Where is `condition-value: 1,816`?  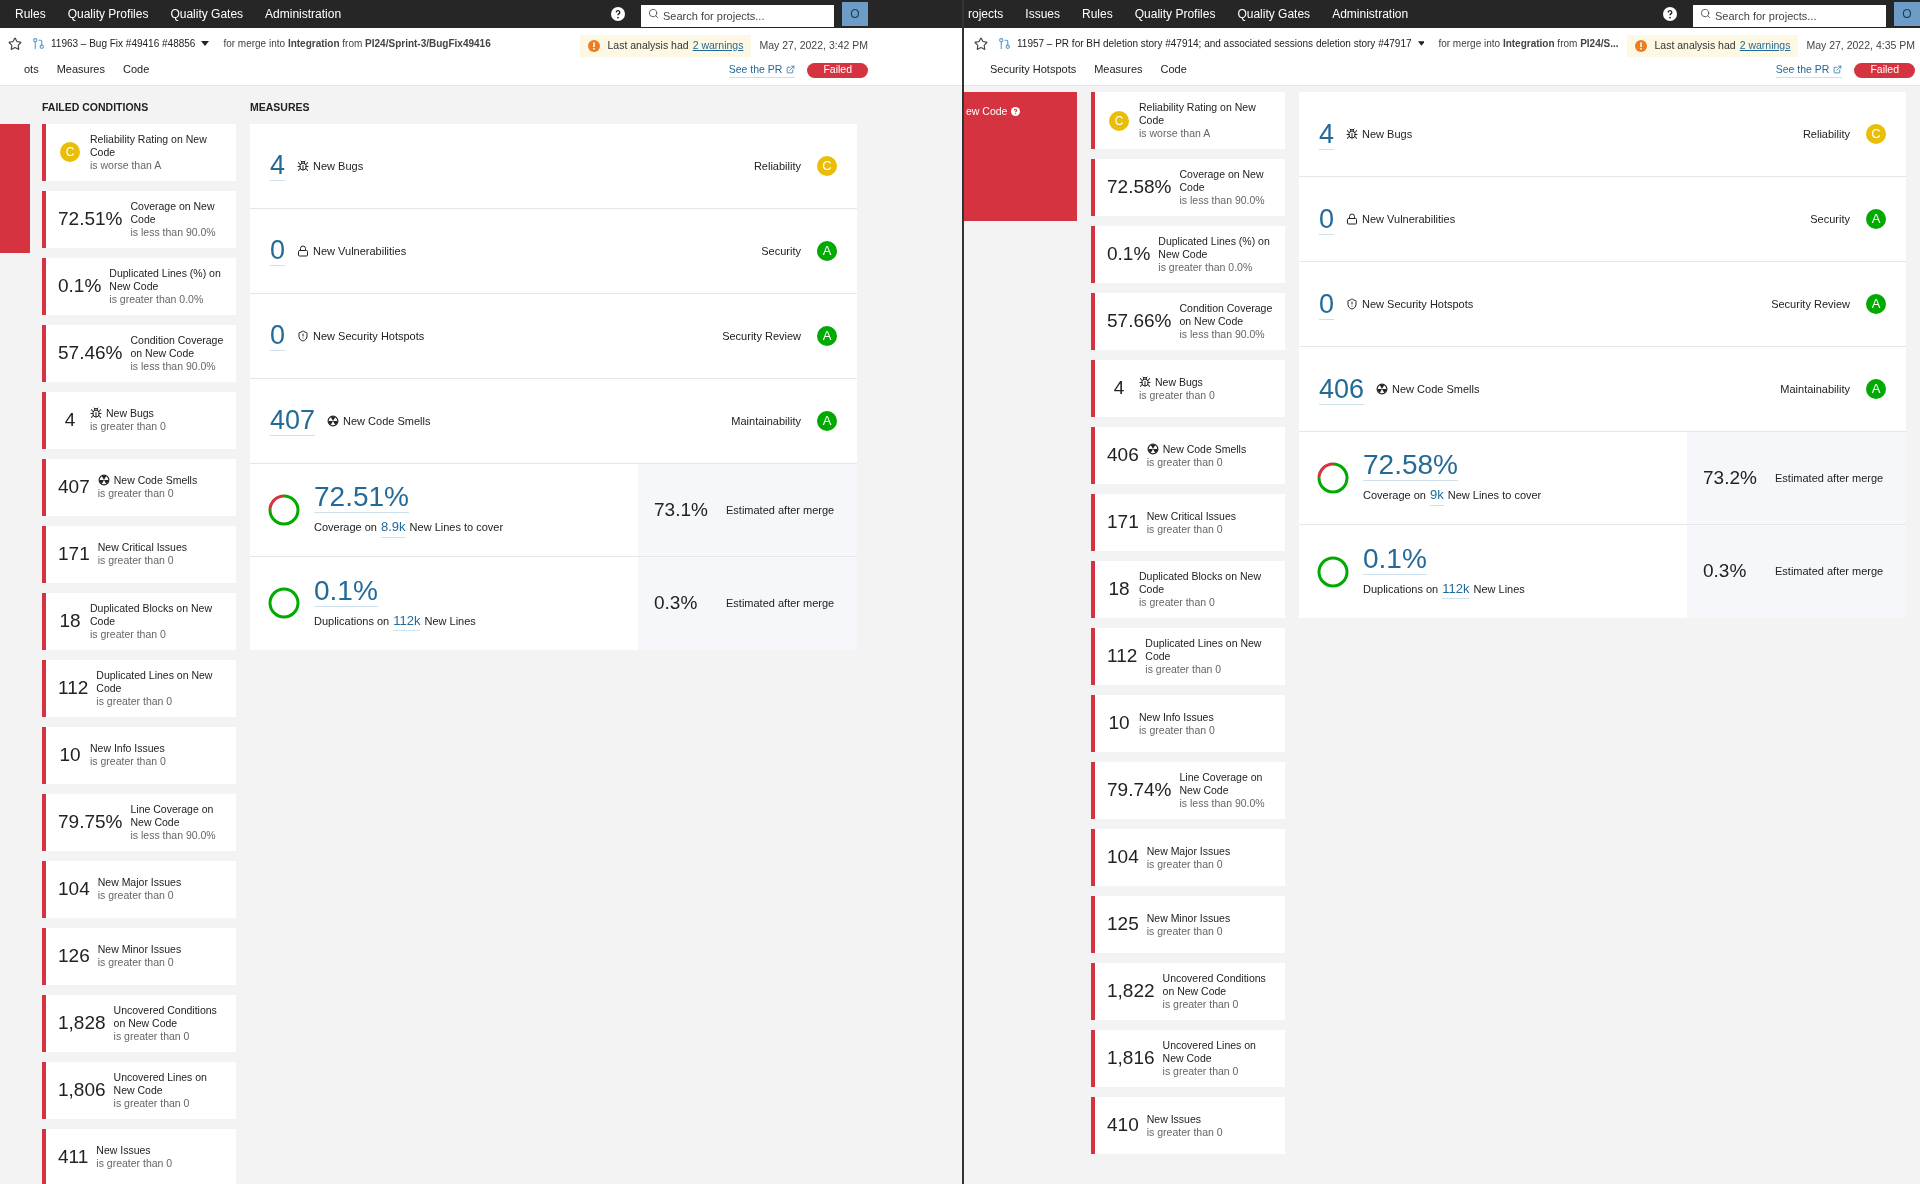
condition-value: 1,816 is located at coordinates (1131, 1058).